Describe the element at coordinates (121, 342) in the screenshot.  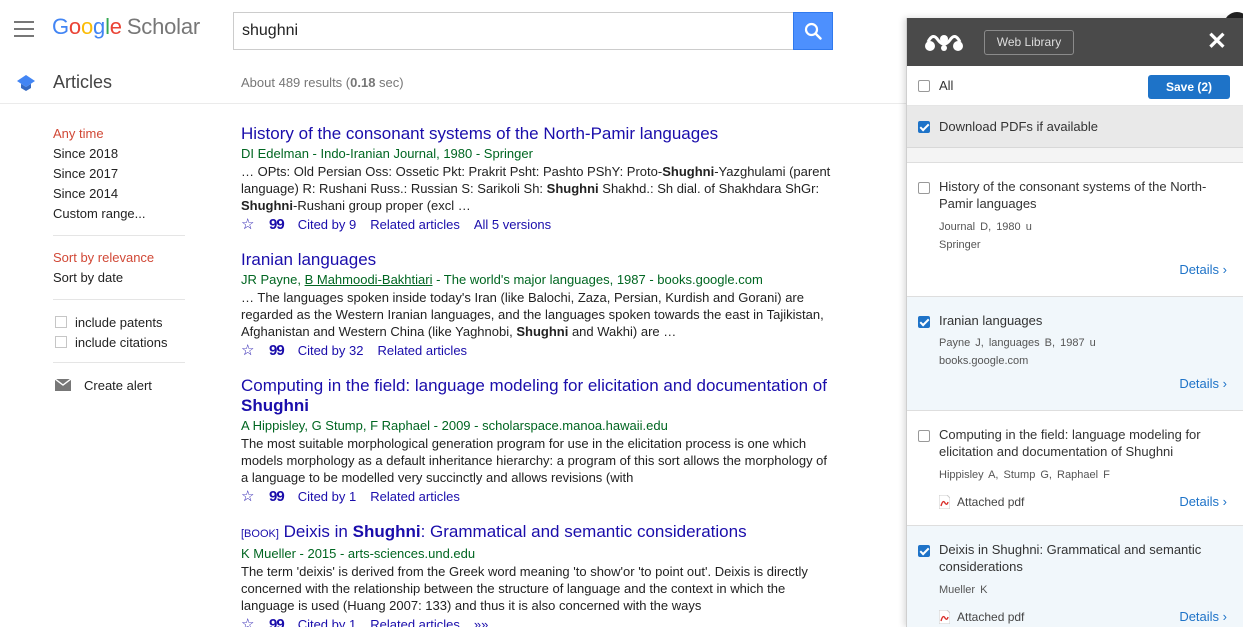
I see `checkbox-label: include citations` at that location.